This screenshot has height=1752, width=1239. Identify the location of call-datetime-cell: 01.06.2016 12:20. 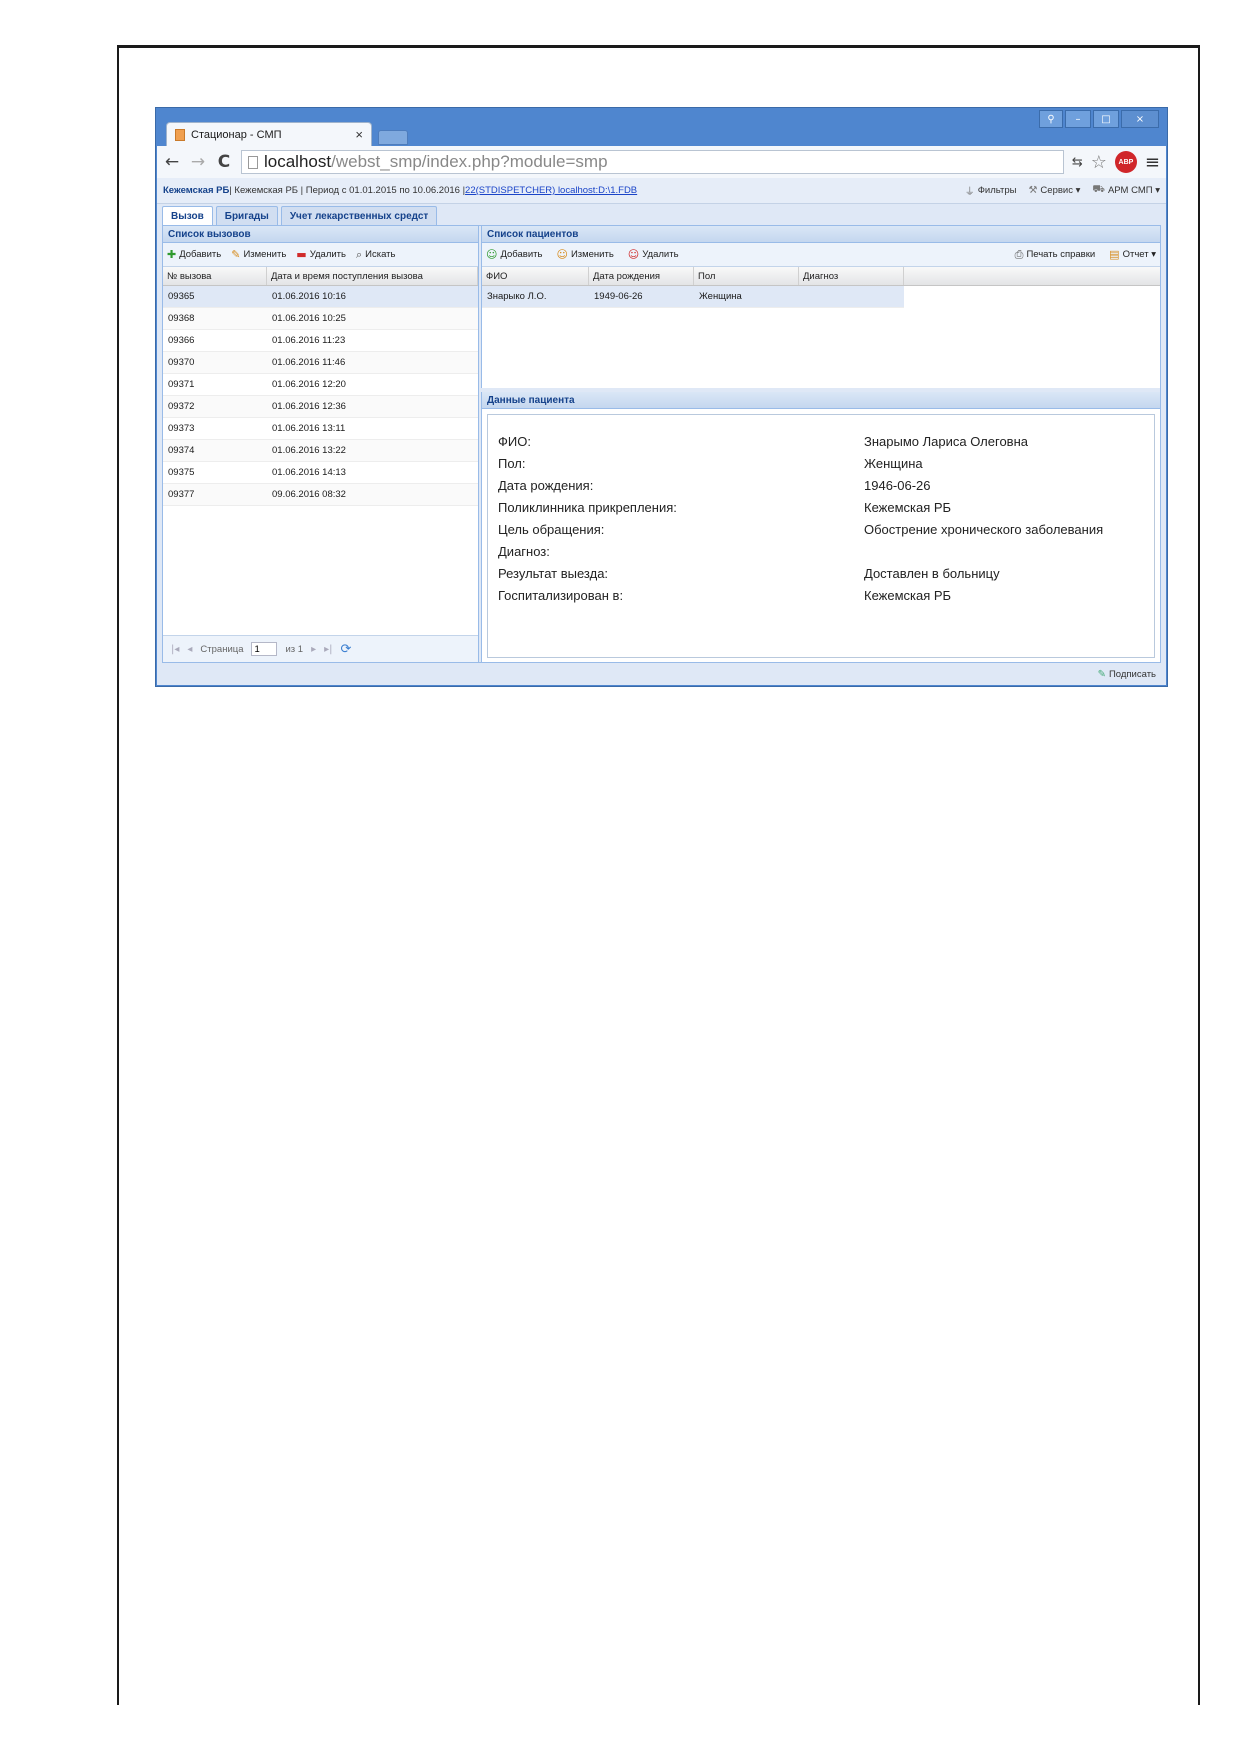
(309, 384).